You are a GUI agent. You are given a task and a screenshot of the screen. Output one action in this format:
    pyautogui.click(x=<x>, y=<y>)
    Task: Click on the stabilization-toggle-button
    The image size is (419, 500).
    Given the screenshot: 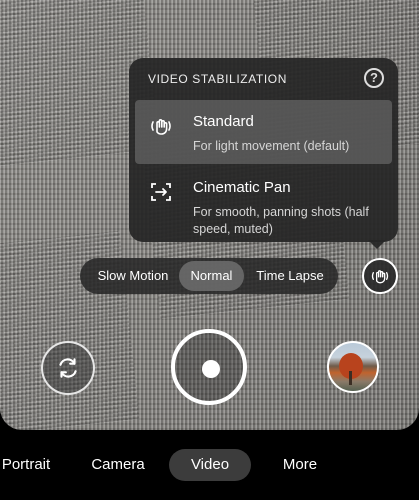 What is the action you would take?
    pyautogui.click(x=380, y=276)
    